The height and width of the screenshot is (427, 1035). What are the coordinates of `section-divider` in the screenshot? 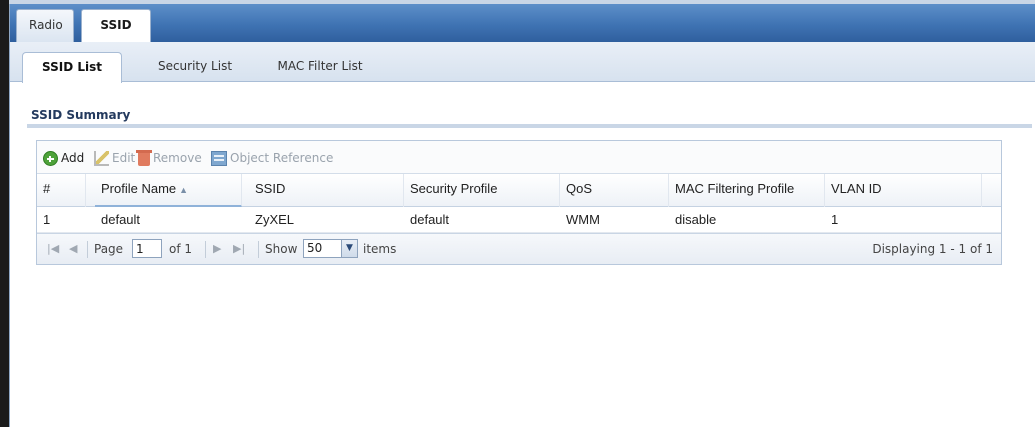 It's located at (529, 126).